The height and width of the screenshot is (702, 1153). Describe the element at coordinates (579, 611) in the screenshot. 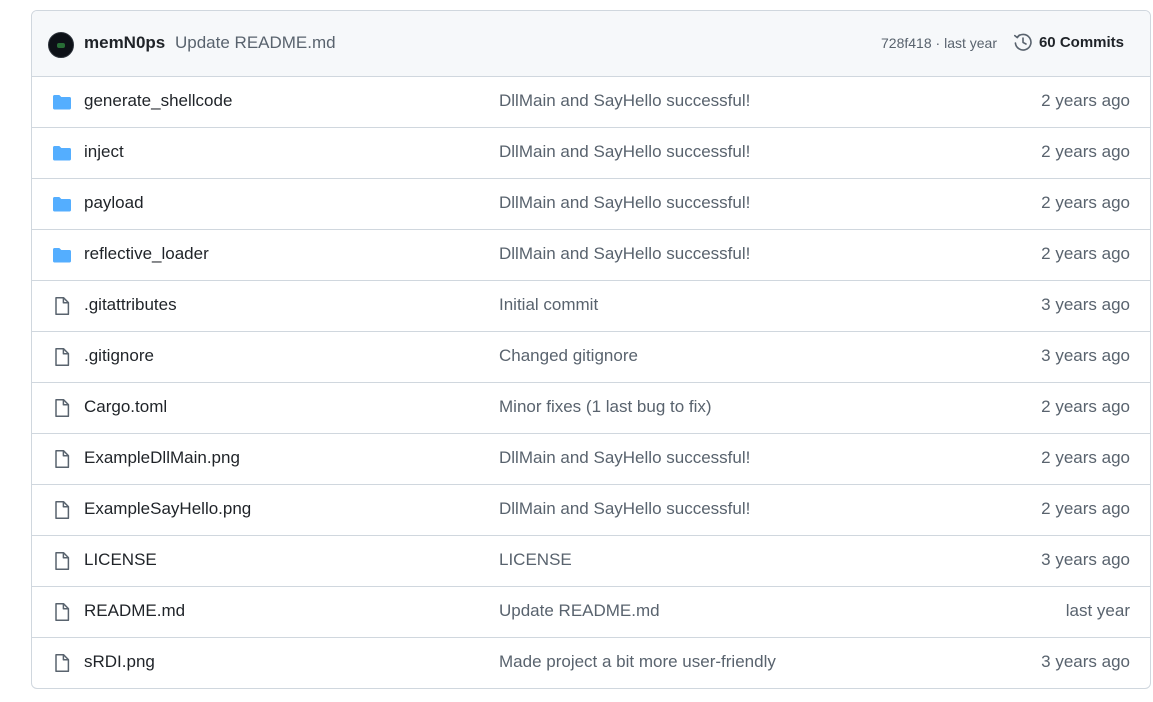

I see `commit-message-link: Update README.md` at that location.